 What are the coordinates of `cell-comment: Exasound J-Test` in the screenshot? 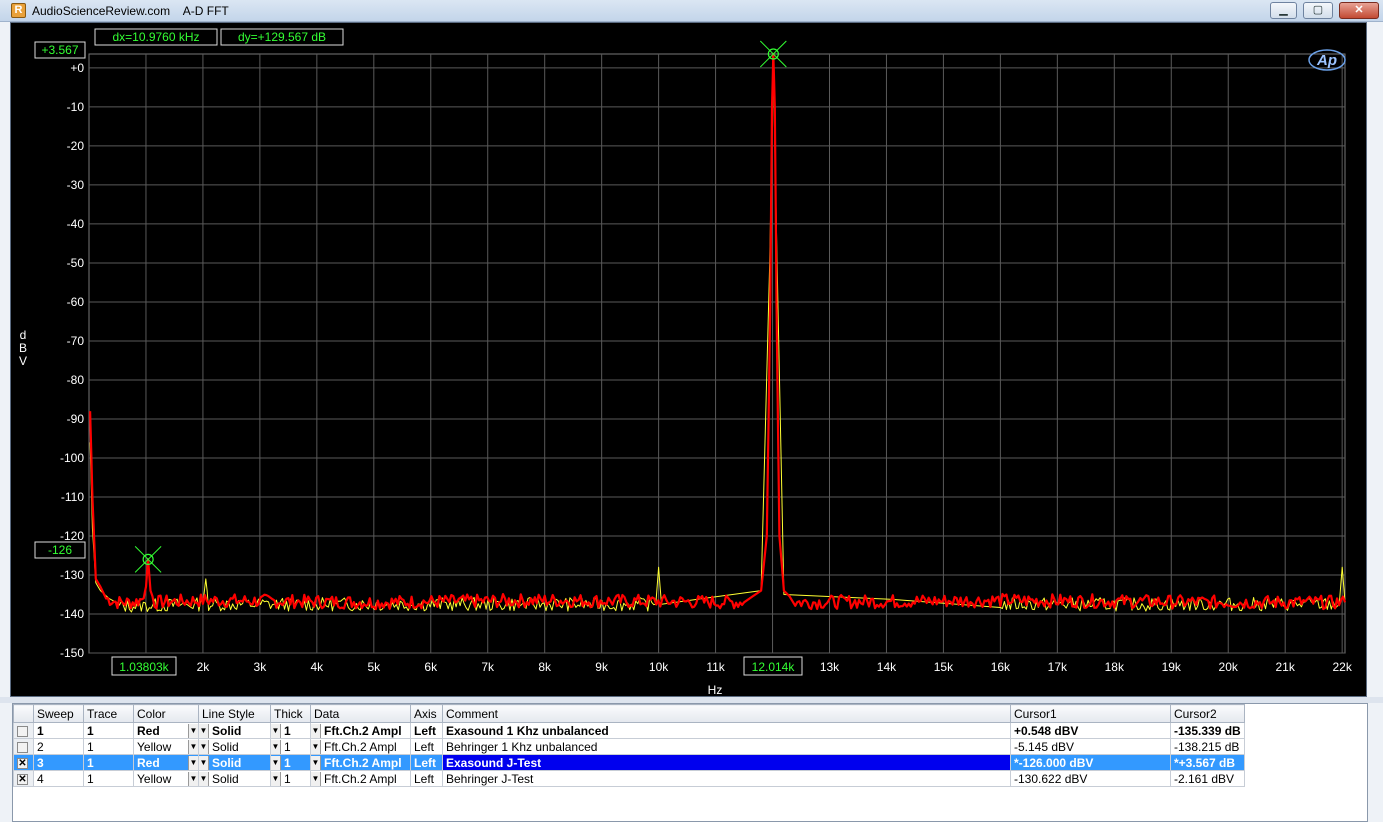 It's located at (726, 762).